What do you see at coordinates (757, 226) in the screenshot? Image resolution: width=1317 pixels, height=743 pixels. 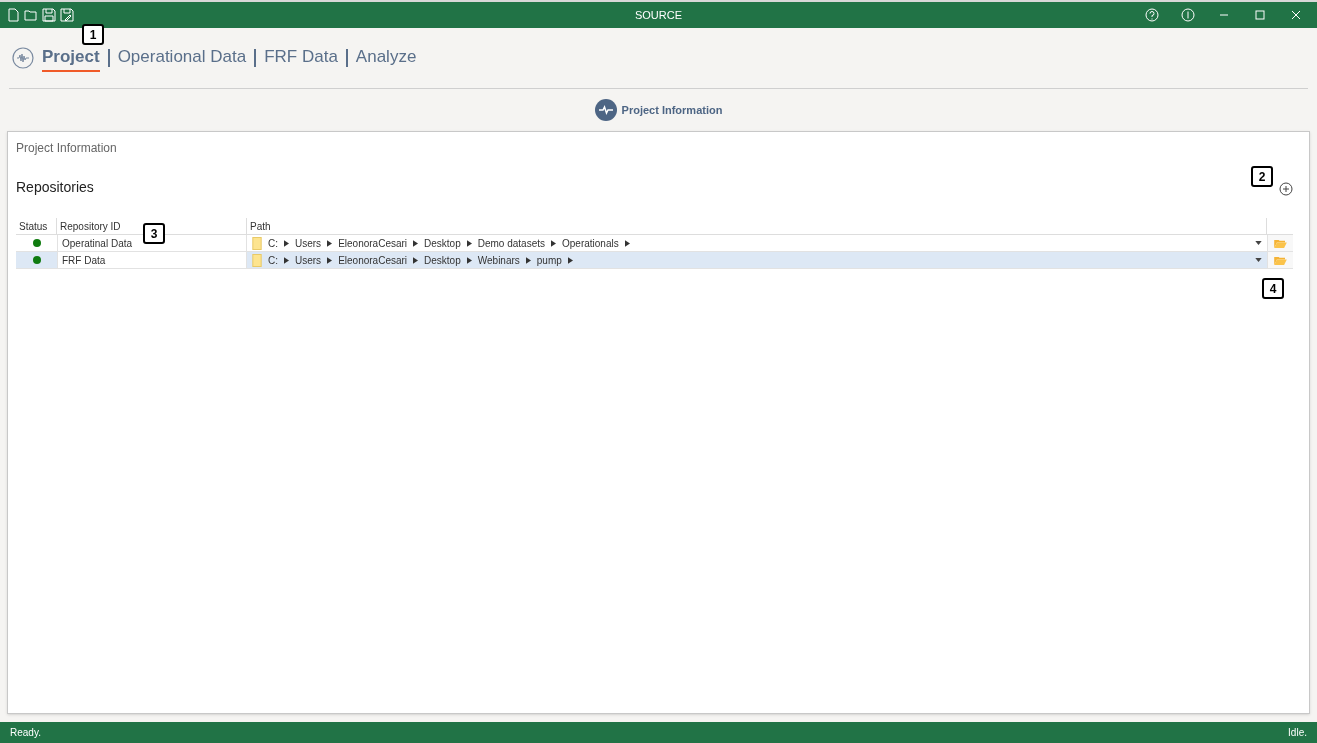 I see `column-header: Path` at bounding box center [757, 226].